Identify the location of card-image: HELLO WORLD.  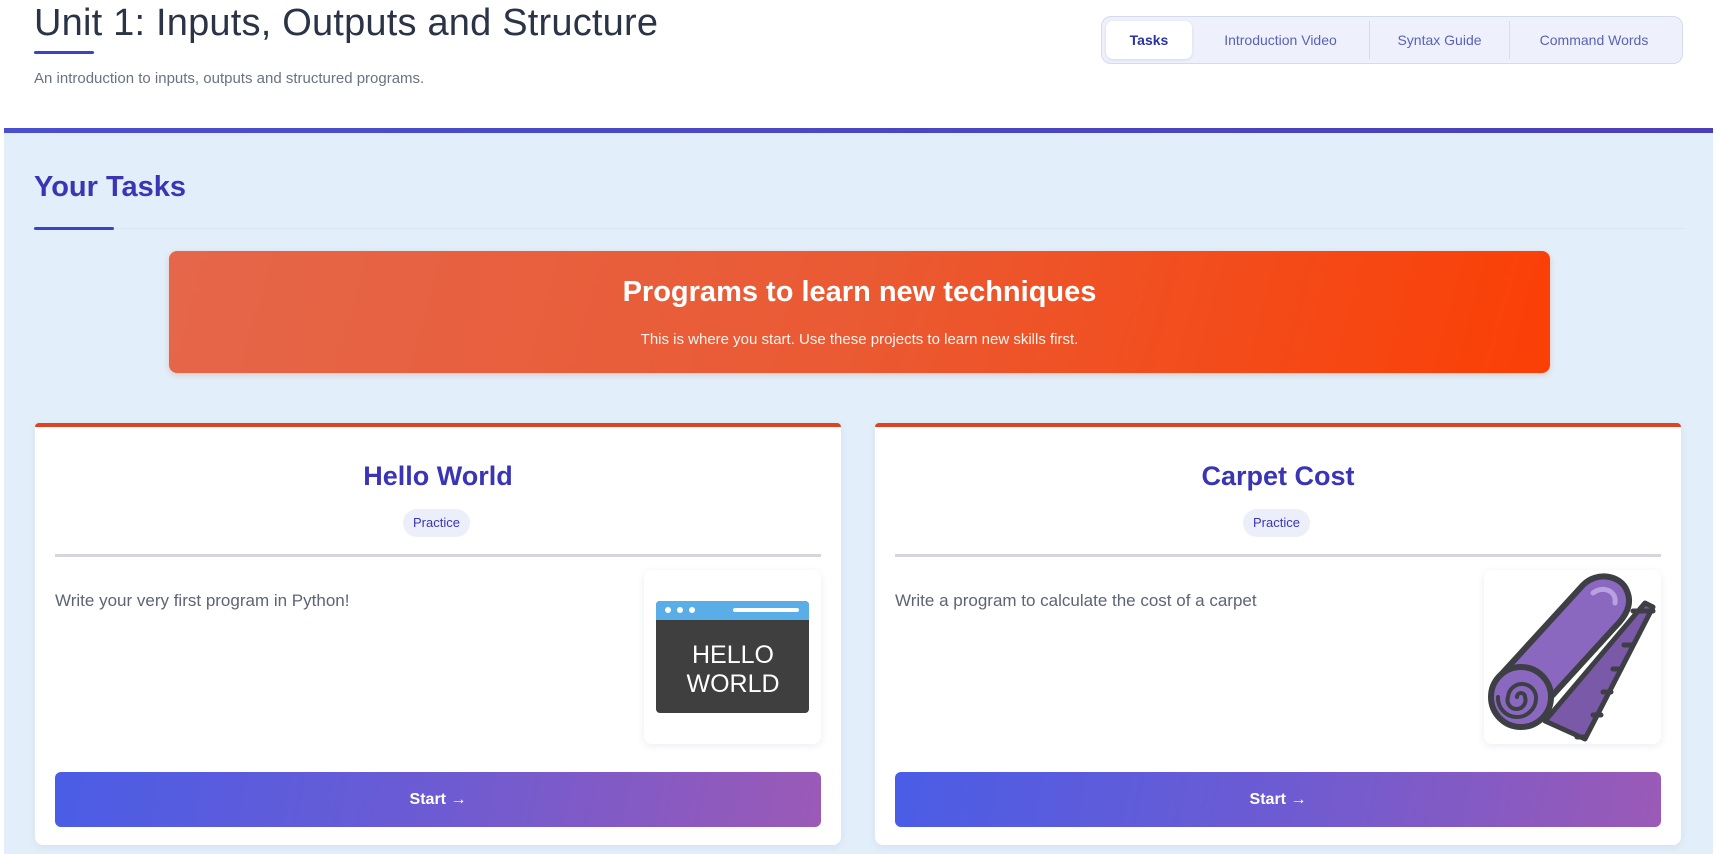
(732, 657).